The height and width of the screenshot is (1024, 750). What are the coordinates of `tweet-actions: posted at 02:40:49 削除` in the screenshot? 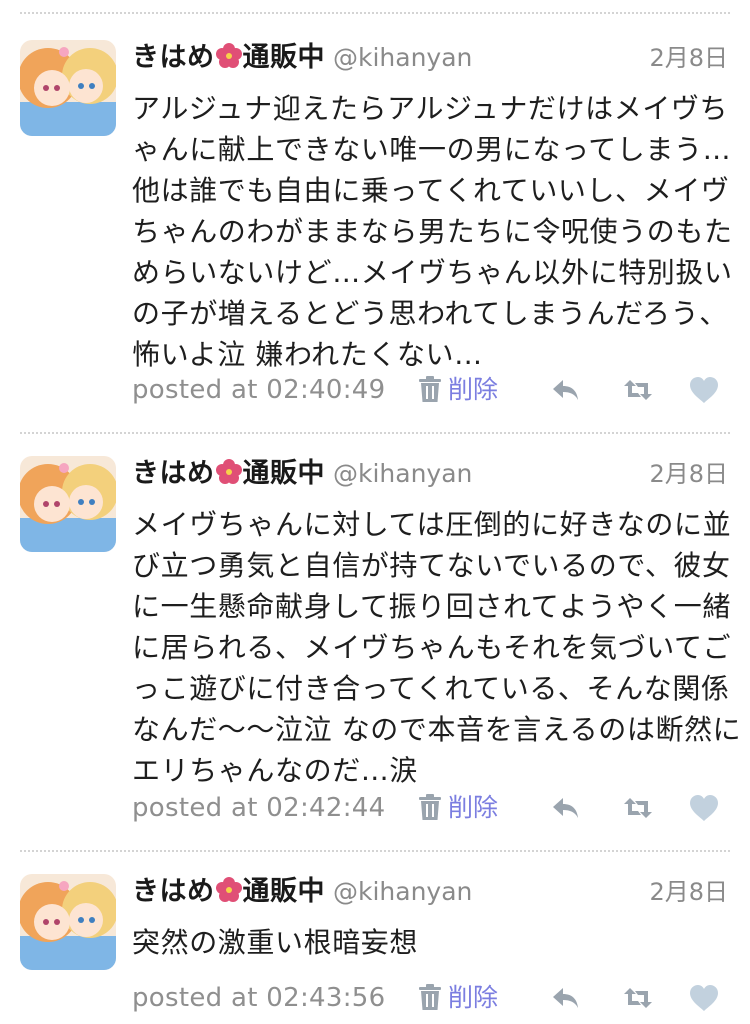 It's located at (430, 390).